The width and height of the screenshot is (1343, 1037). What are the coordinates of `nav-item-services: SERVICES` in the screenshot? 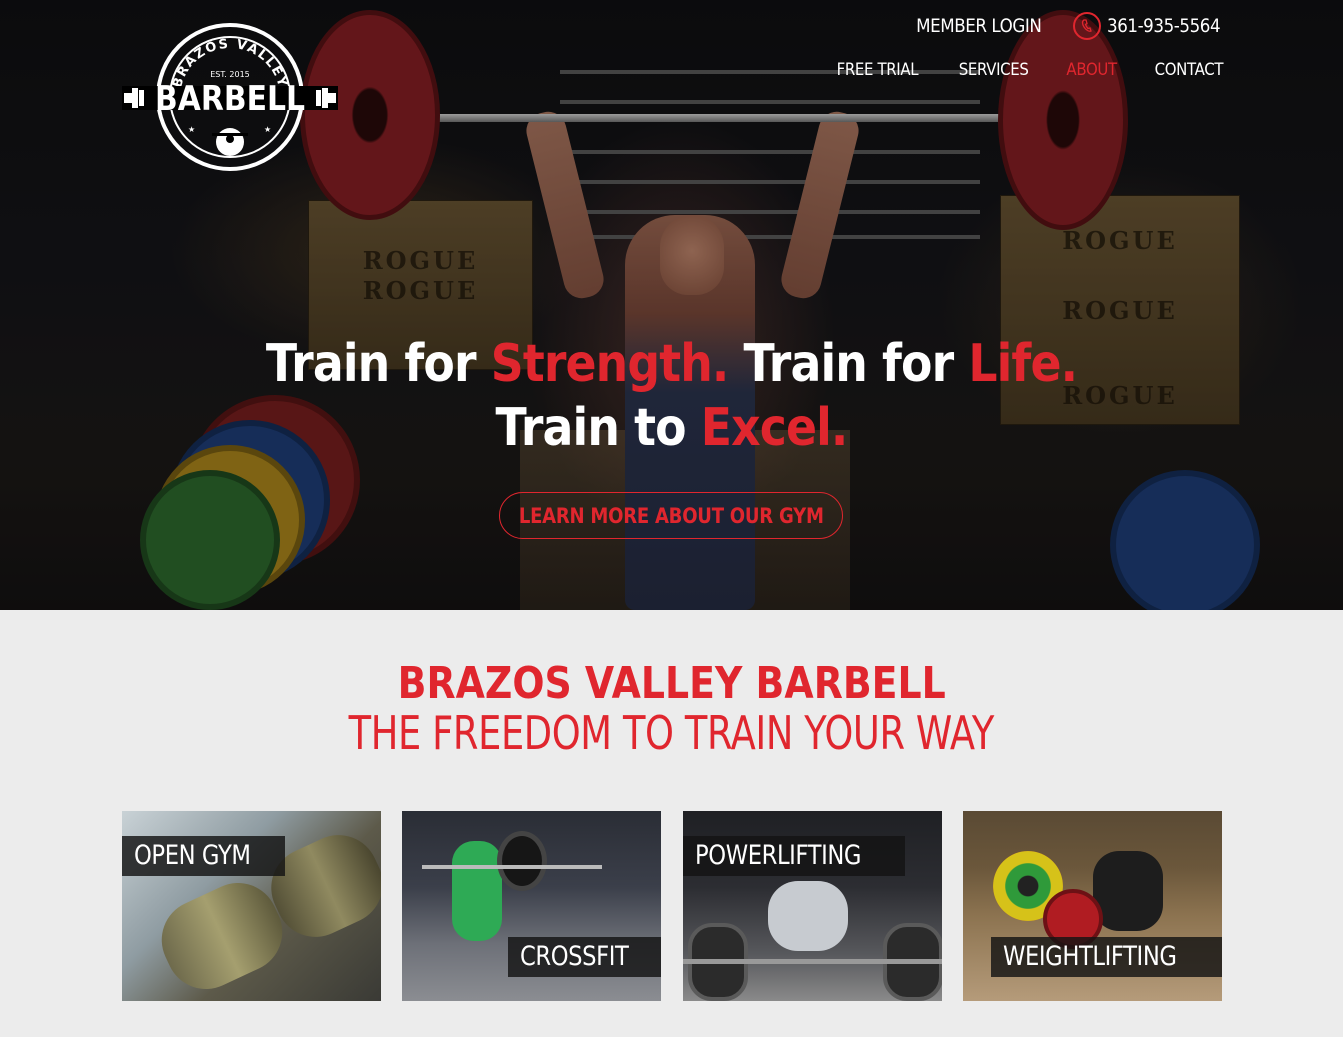 It's located at (993, 70).